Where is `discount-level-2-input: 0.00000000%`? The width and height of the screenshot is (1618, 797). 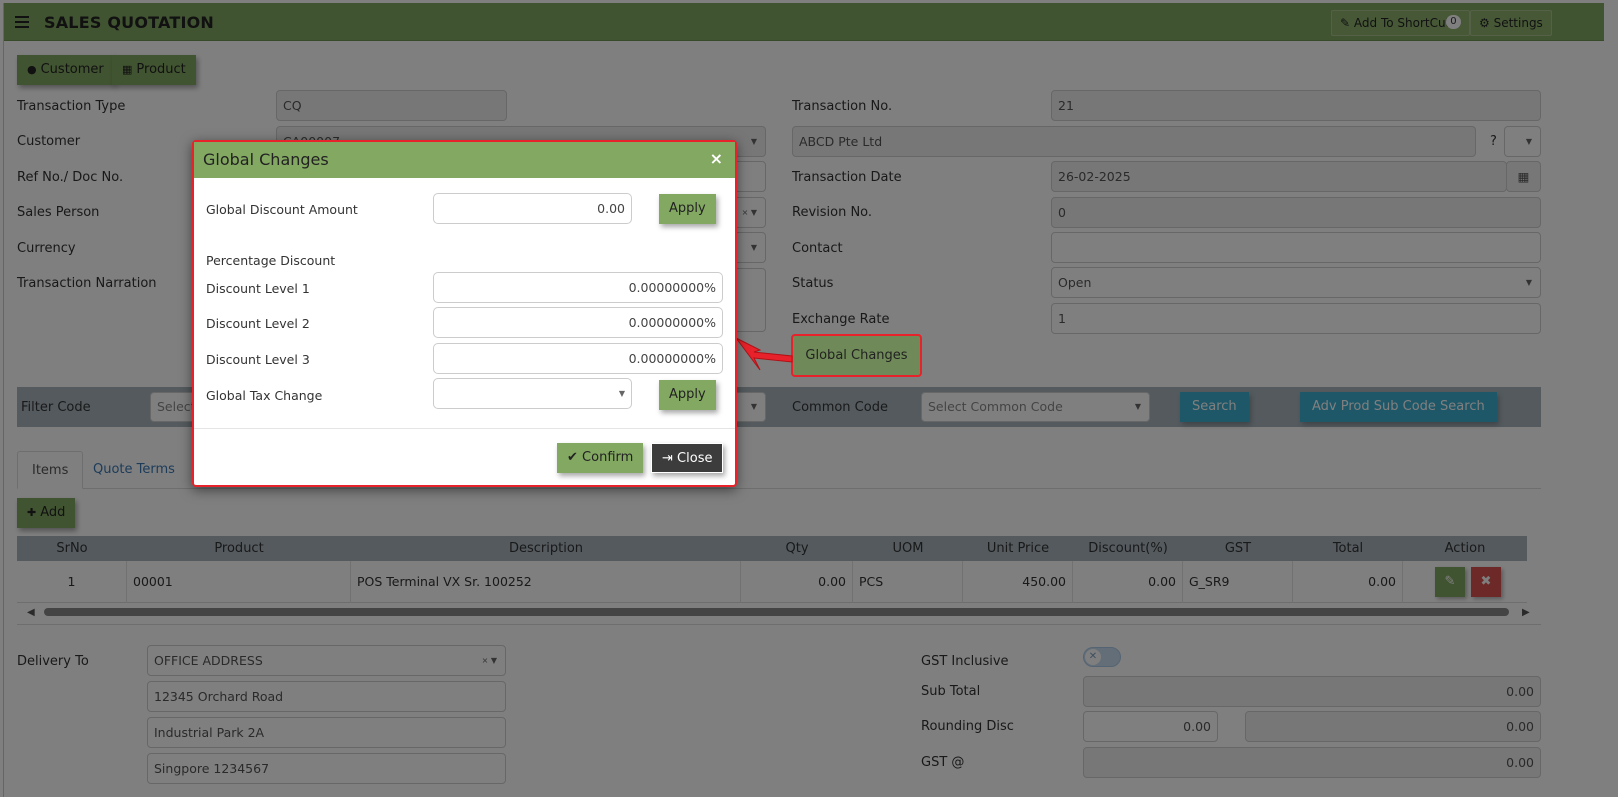
discount-level-2-input: 0.00000000% is located at coordinates (578, 322).